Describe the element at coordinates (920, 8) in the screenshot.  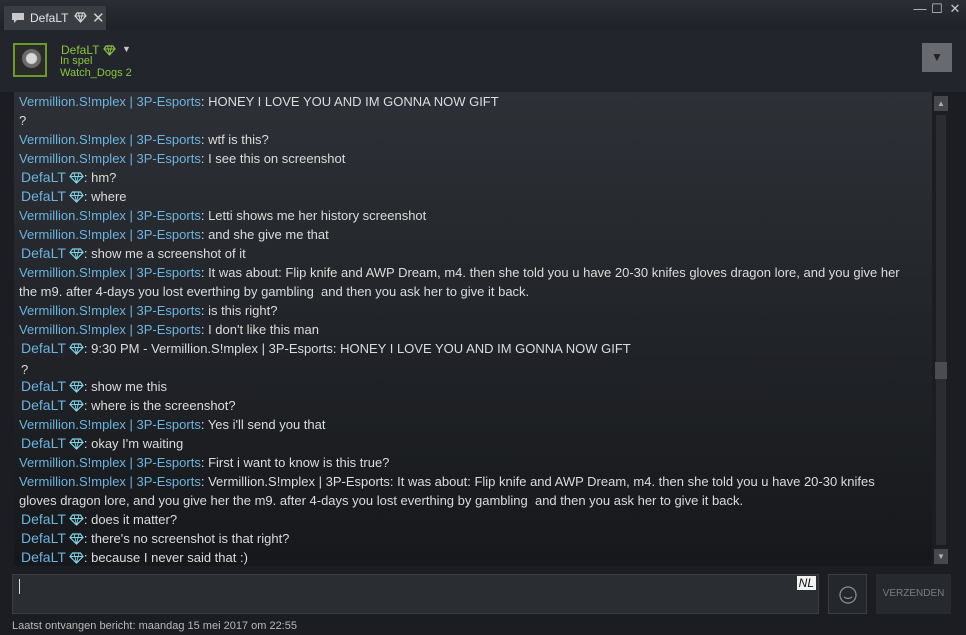
I see `minimize-button: —` at that location.